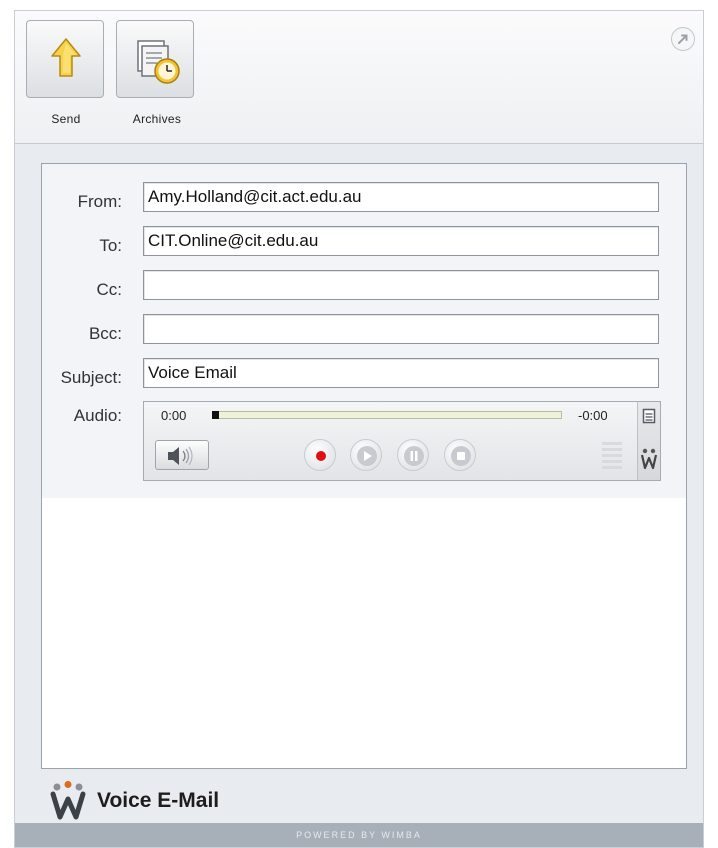  I want to click on remaining-time: -0:00, so click(593, 415).